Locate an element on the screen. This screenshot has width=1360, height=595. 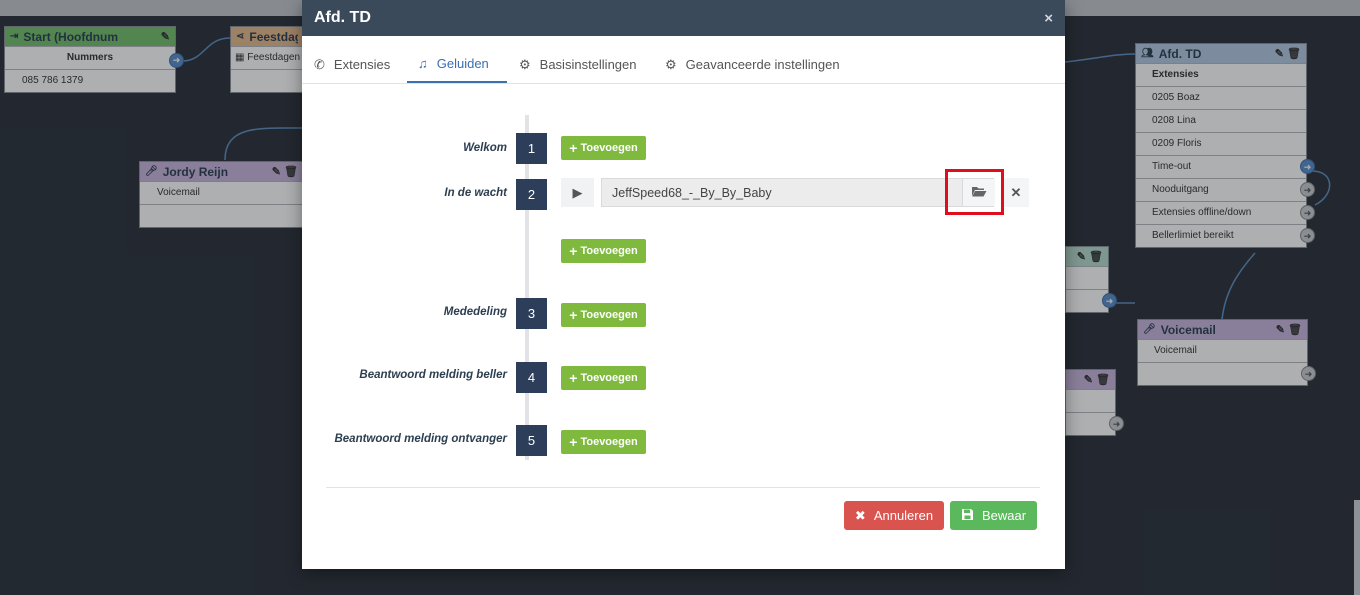
save-button-label: Bewaar is located at coordinates (1004, 515).